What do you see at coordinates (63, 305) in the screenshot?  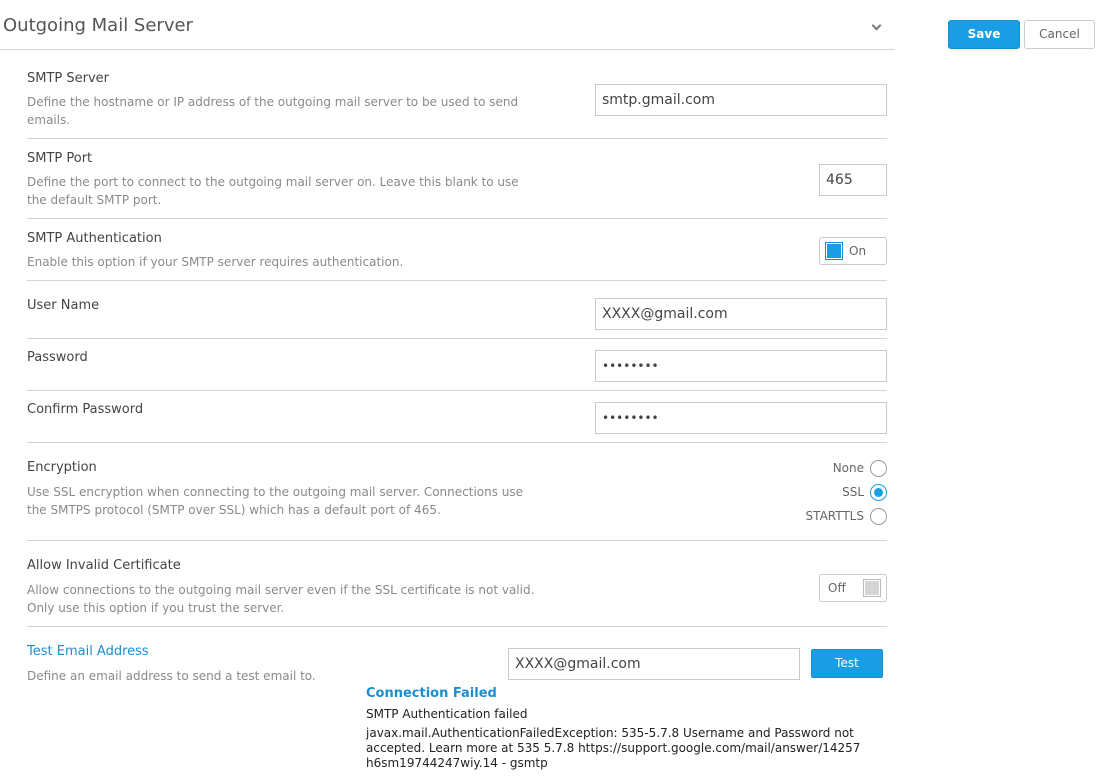 I see `user-name-label: User Name` at bounding box center [63, 305].